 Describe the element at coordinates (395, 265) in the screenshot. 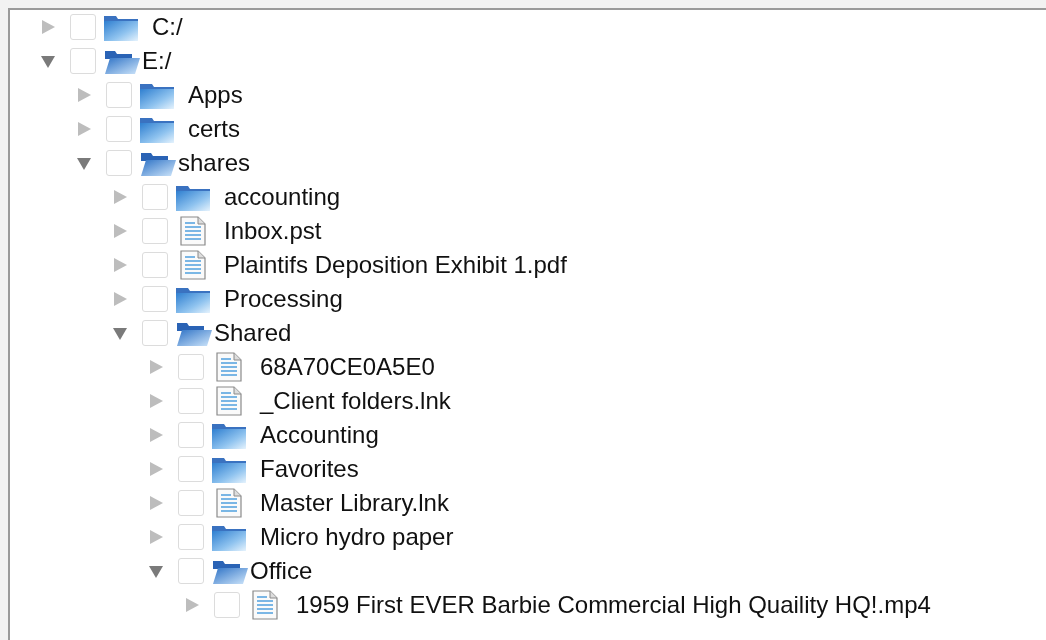

I see `tree-item: Plaintifs Deposition Exhibit 1.pdf` at that location.